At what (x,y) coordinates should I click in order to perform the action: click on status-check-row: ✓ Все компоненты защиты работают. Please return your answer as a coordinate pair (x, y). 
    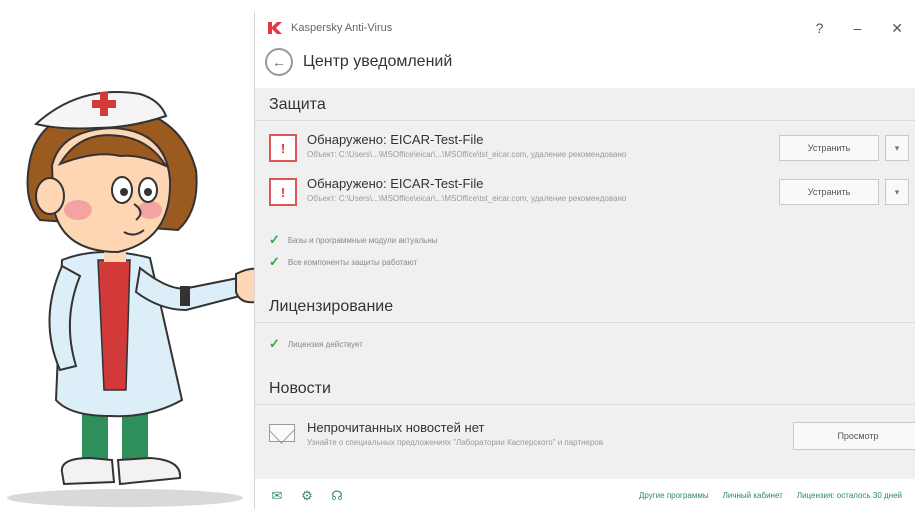
    Looking at the image, I should click on (343, 262).